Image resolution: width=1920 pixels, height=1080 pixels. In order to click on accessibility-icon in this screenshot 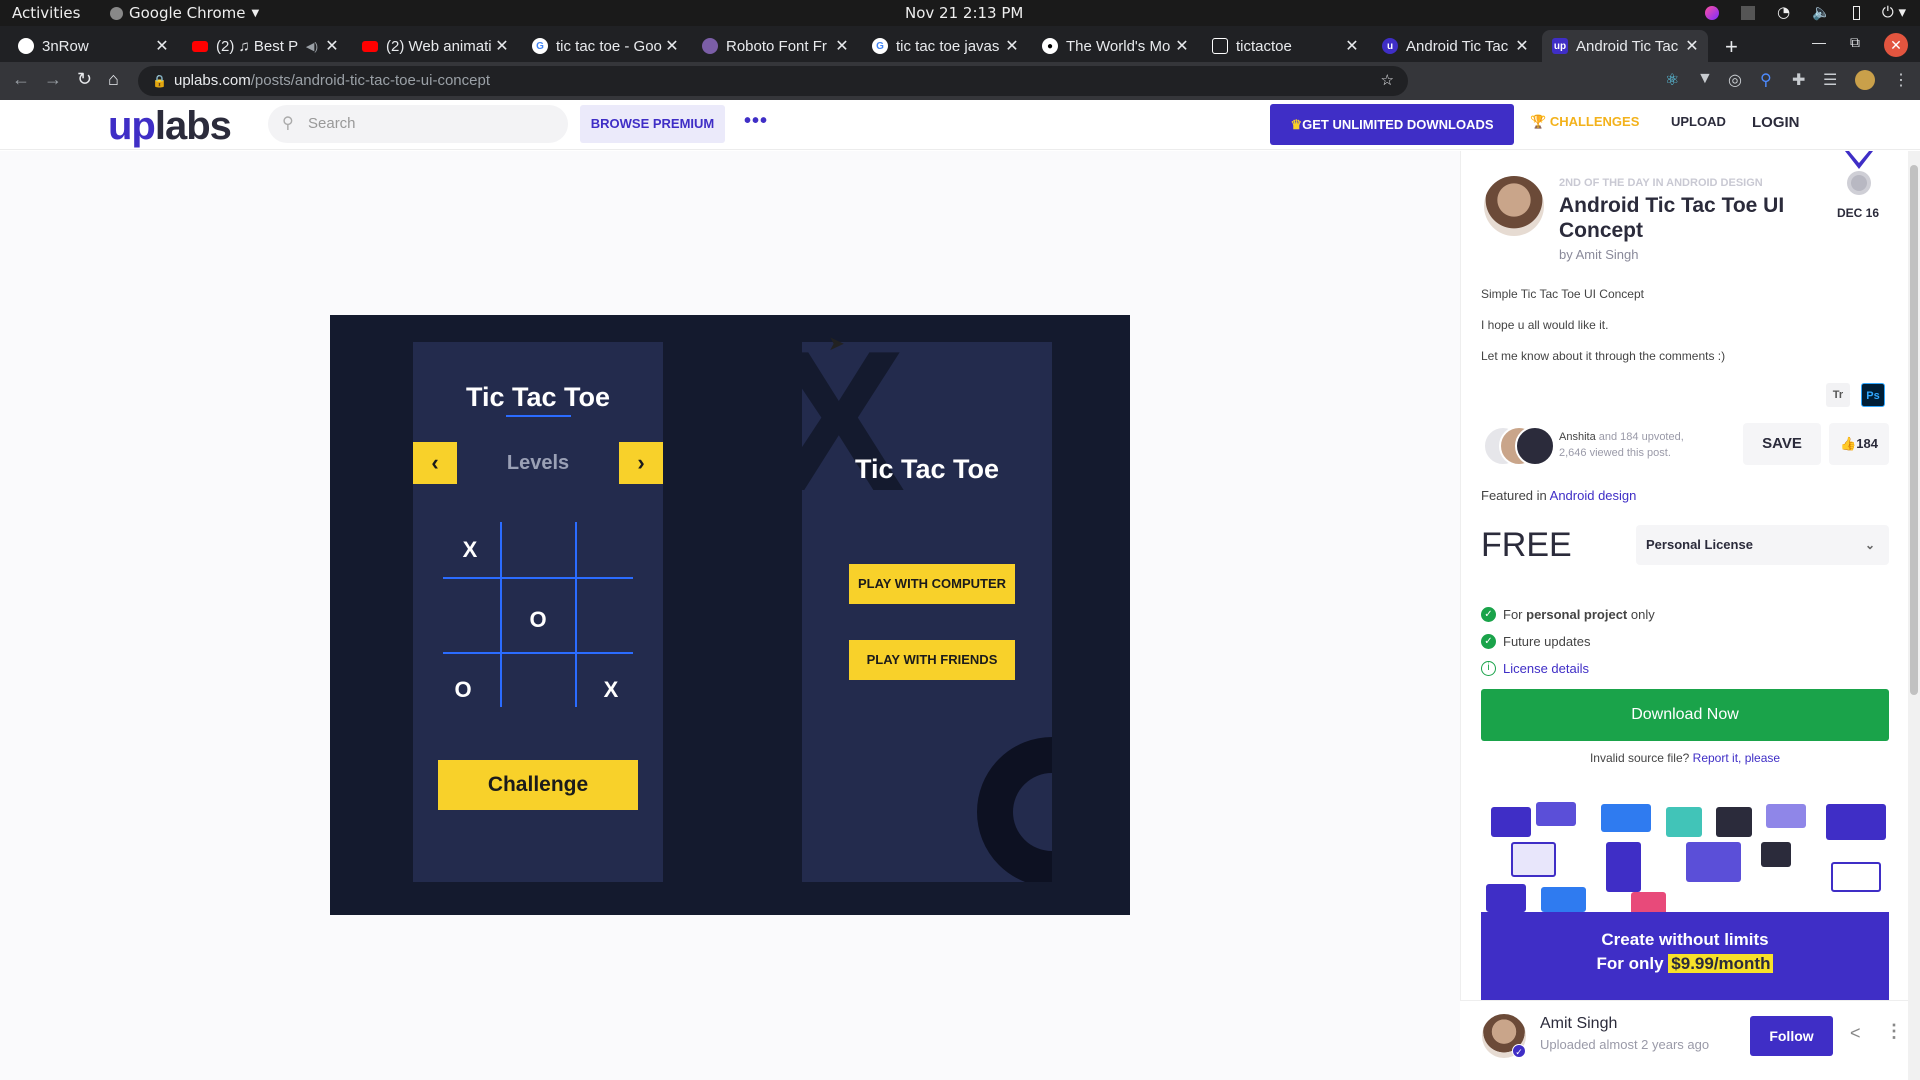, I will do `click(1748, 13)`.